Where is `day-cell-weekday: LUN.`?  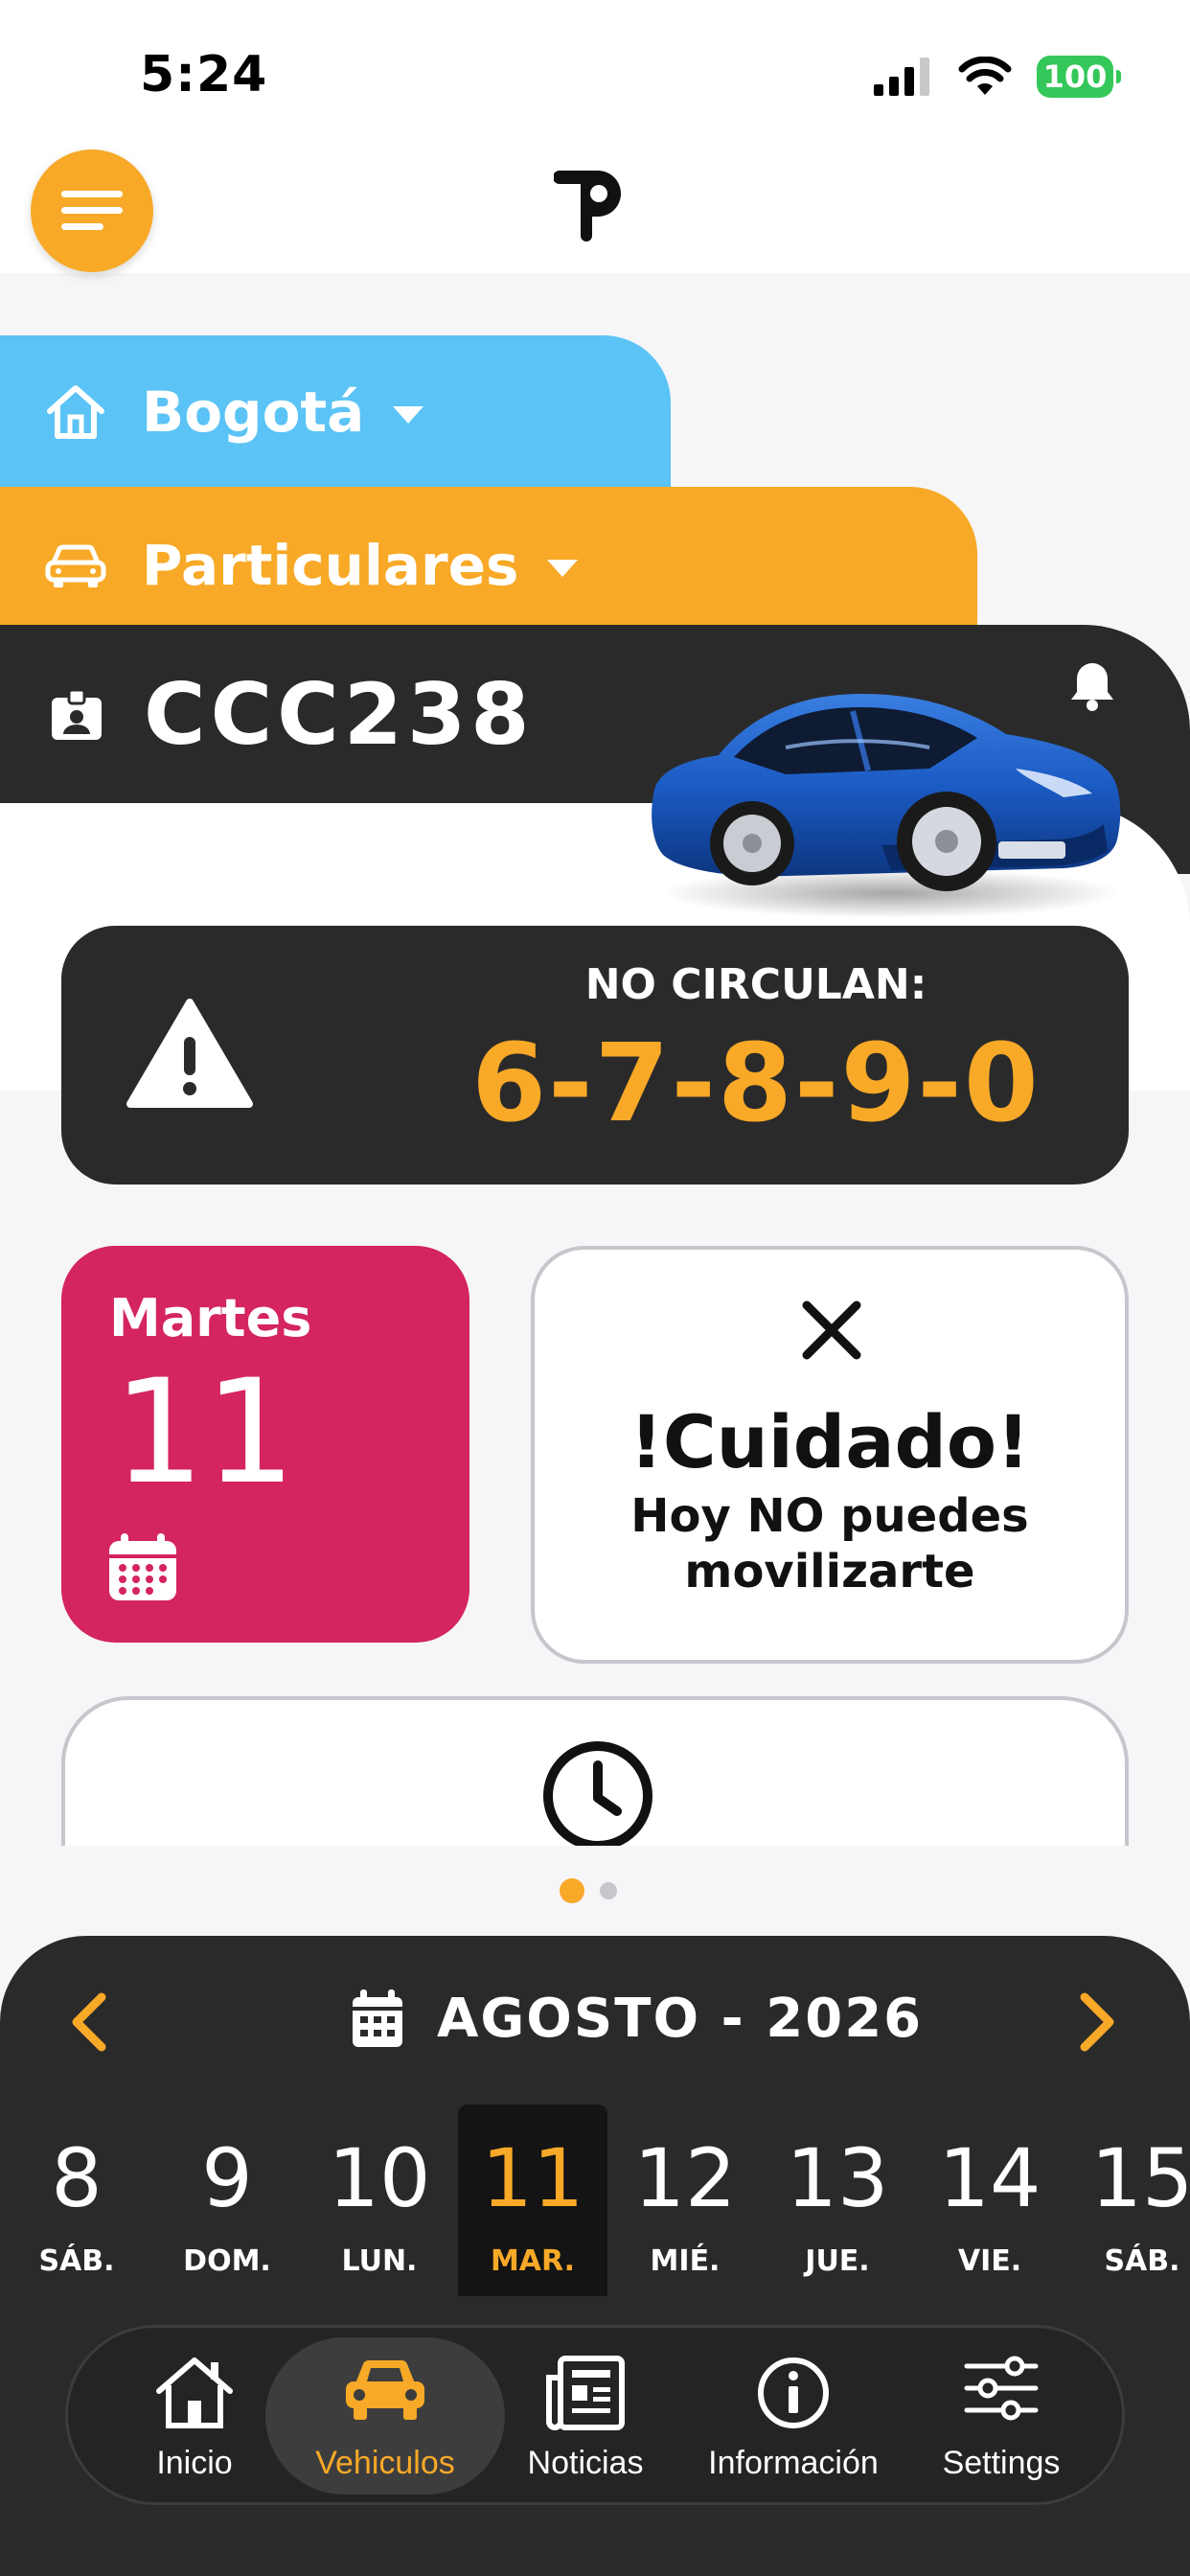
day-cell-weekday: LUN. is located at coordinates (380, 2261).